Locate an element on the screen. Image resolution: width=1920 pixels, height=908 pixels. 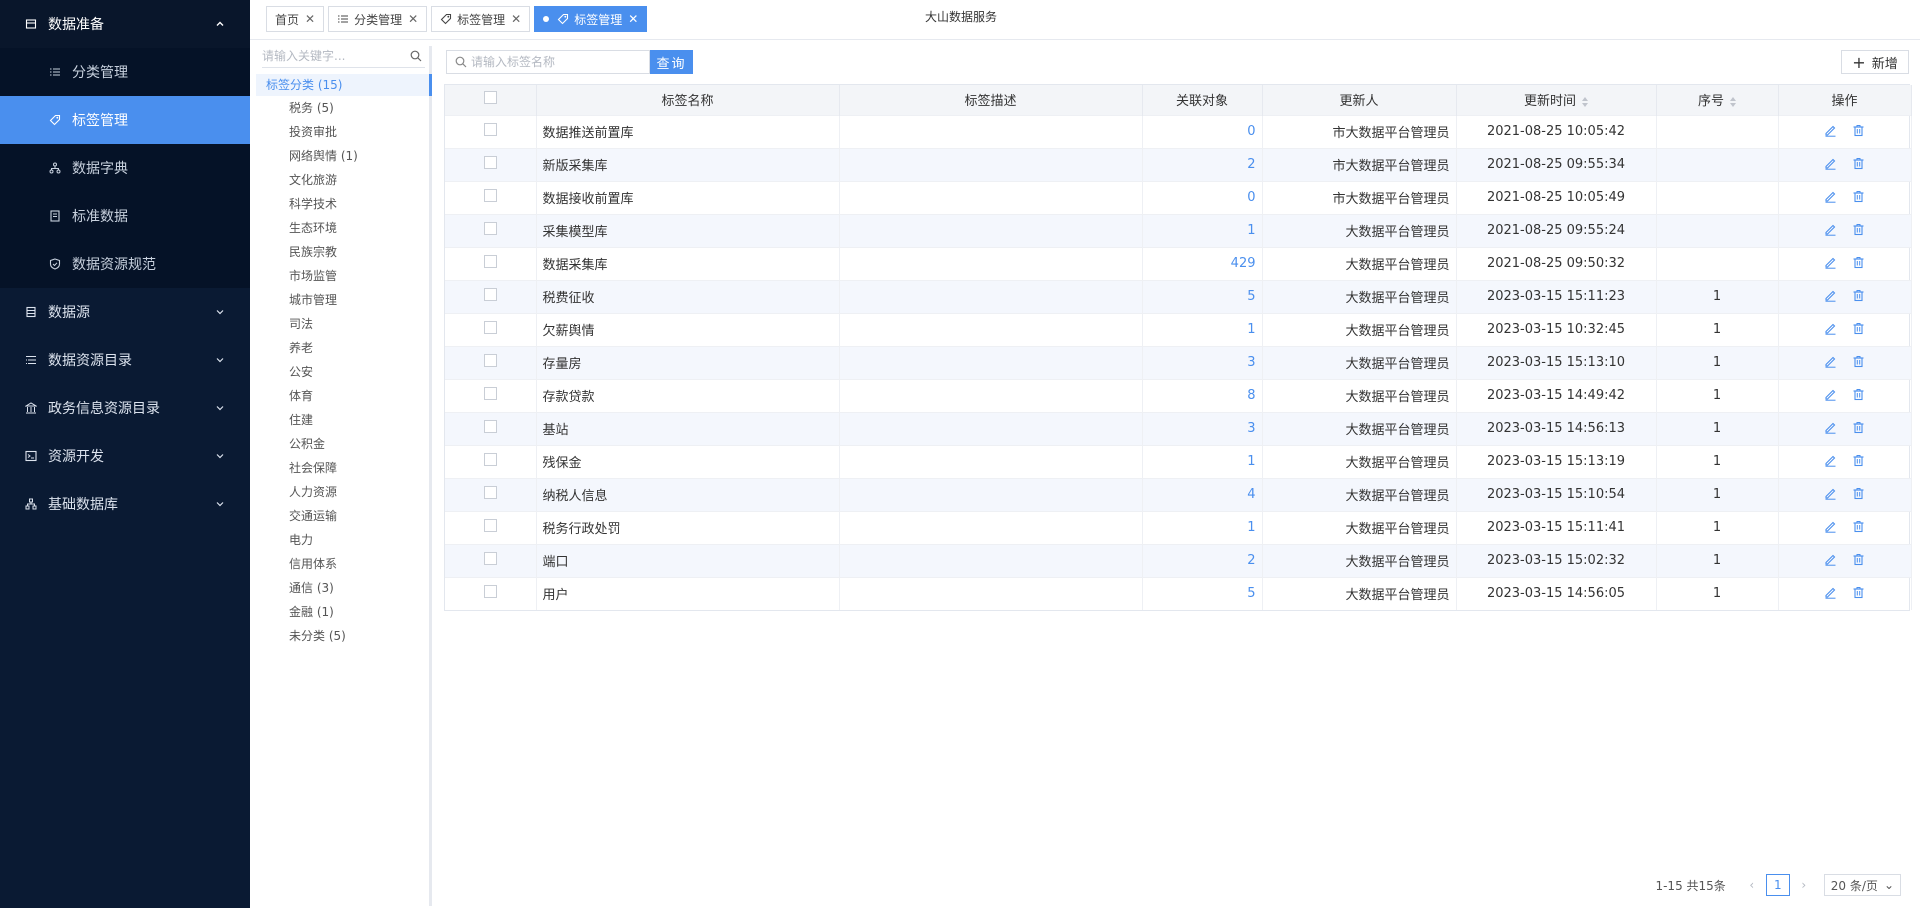
sidebar-item-0: 分类管理 is located at coordinates (125, 72).